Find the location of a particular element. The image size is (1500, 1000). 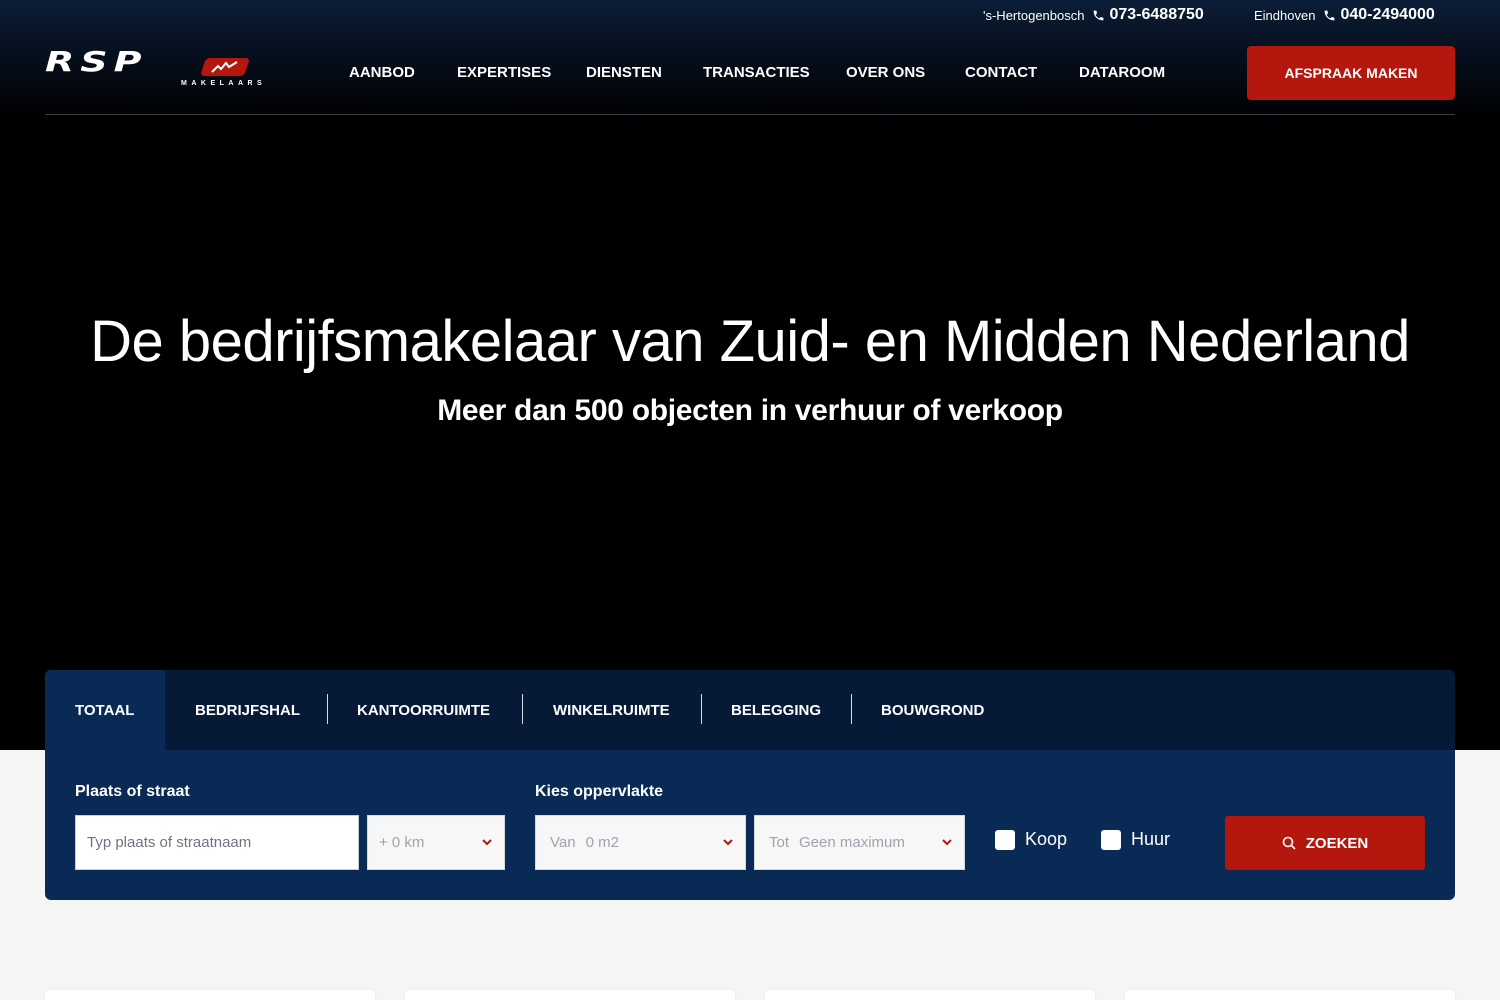

huur-checkbox: Huur is located at coordinates (1135, 839).